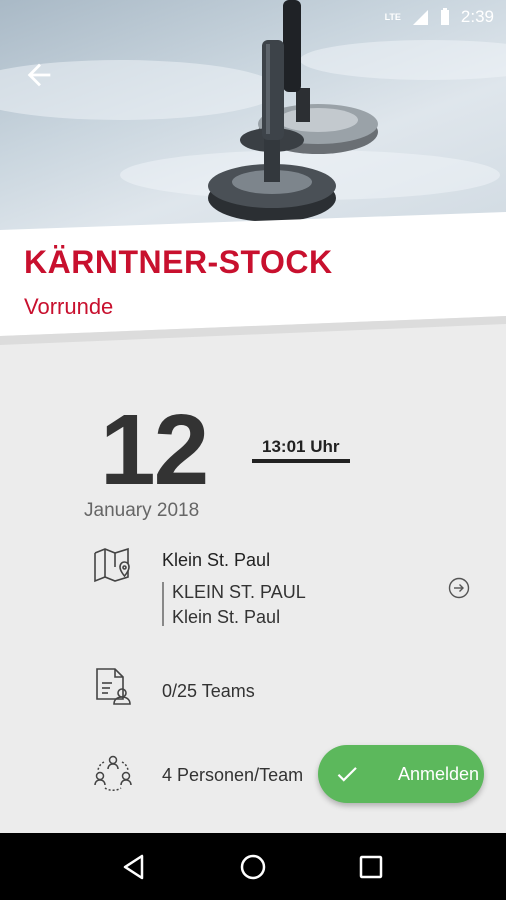  I want to click on lte-icon: LTE, so click(392, 17).